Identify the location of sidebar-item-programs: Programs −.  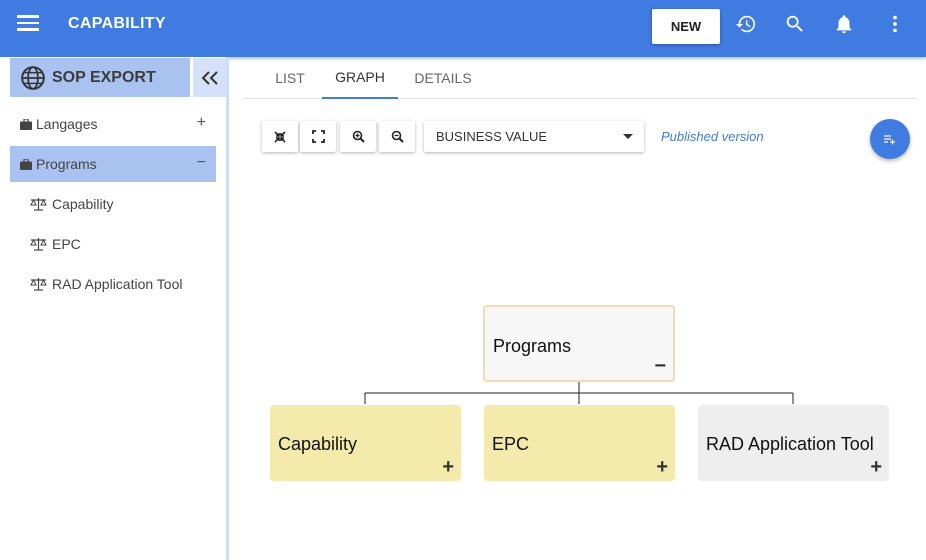
(113, 164).